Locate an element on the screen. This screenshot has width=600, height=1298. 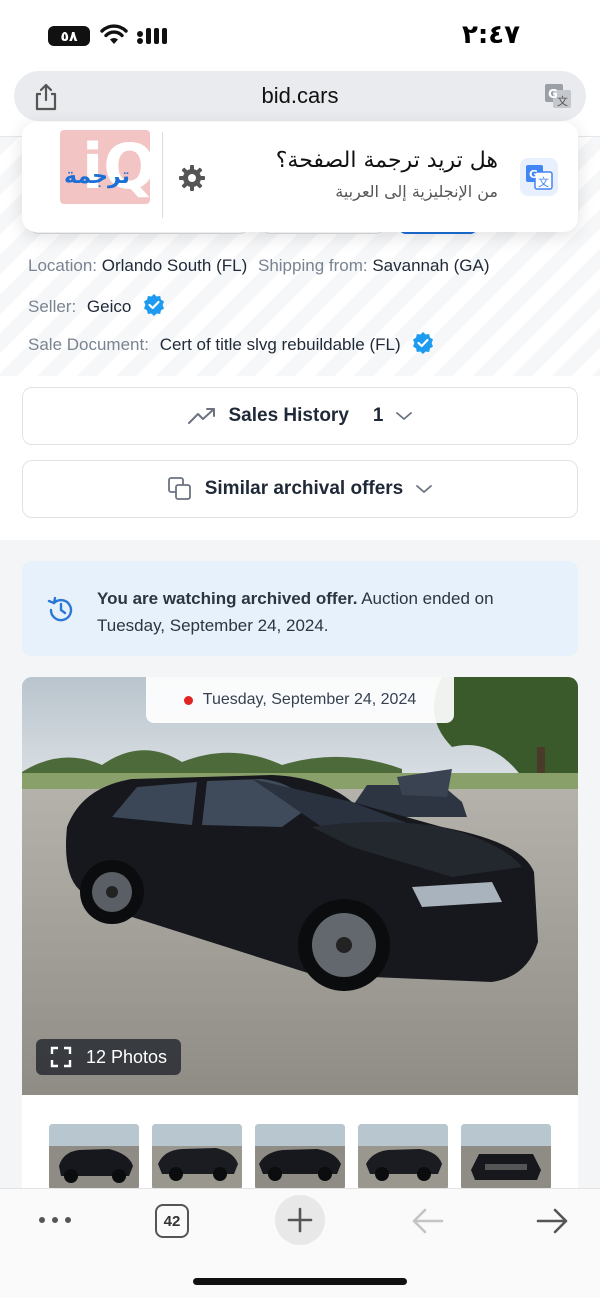
sales-history-button: Sales History 1 is located at coordinates (300, 416).